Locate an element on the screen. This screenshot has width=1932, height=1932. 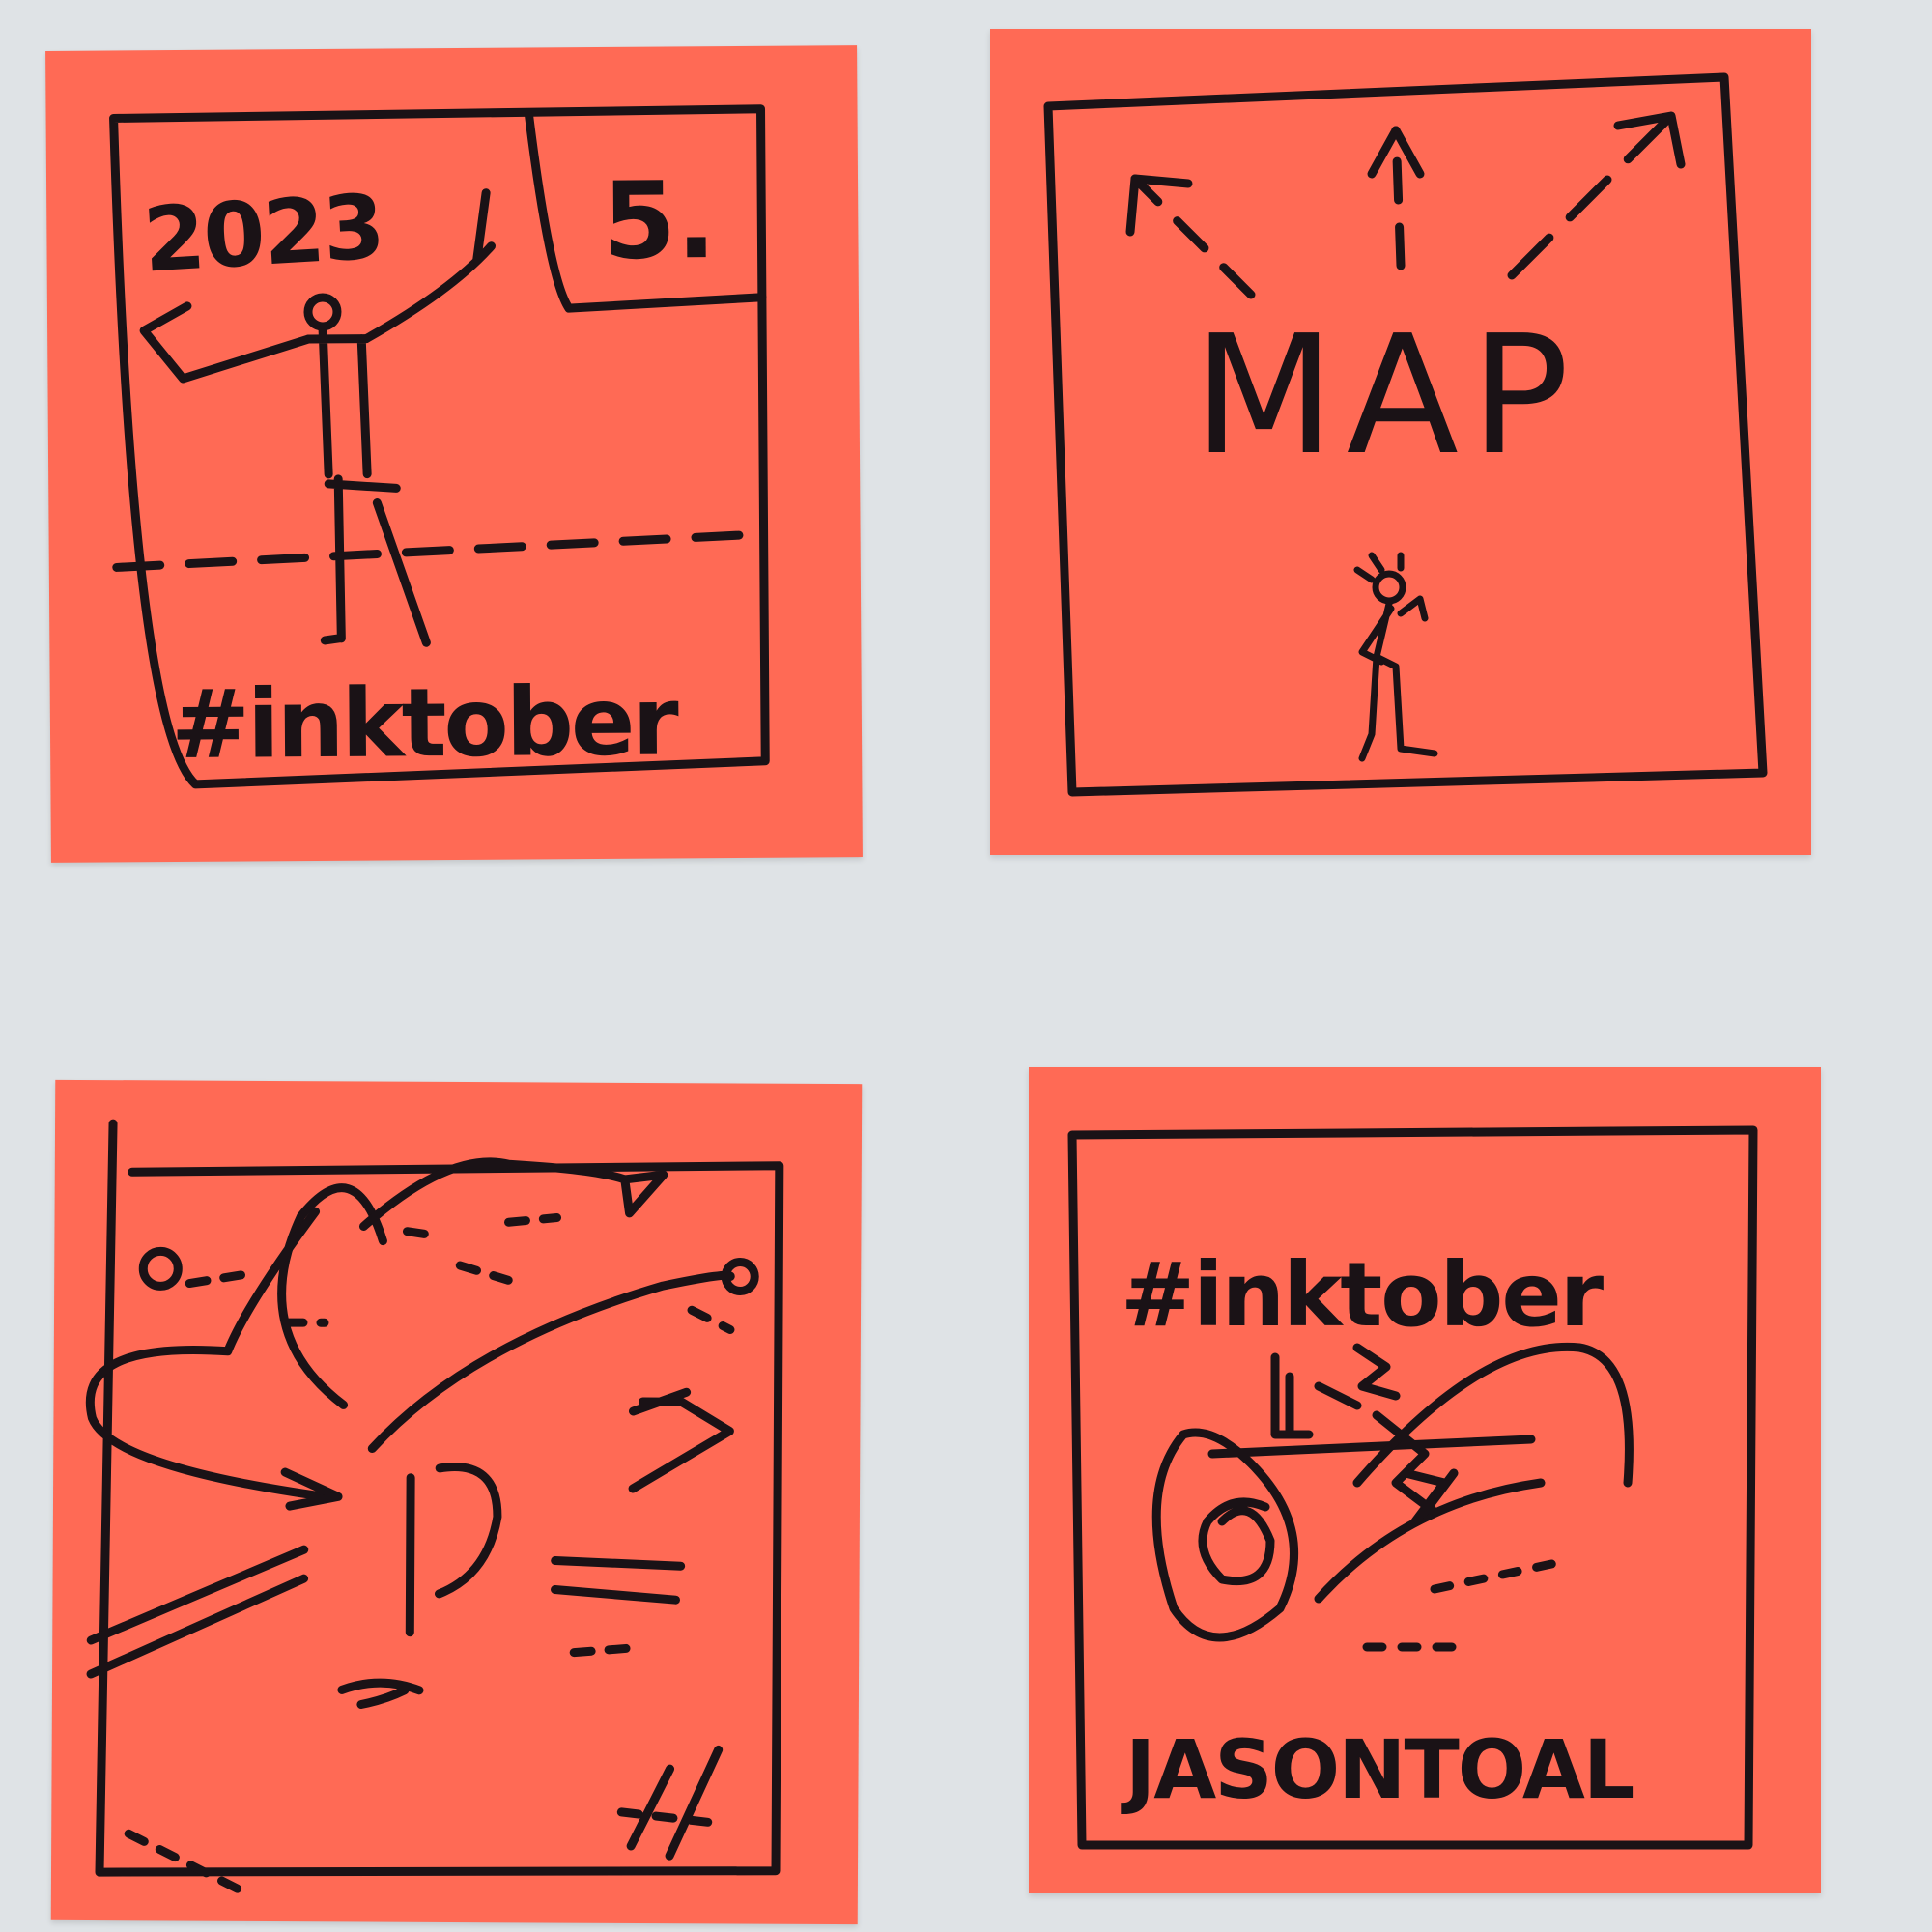
figure-body is located at coordinates (337, 402).